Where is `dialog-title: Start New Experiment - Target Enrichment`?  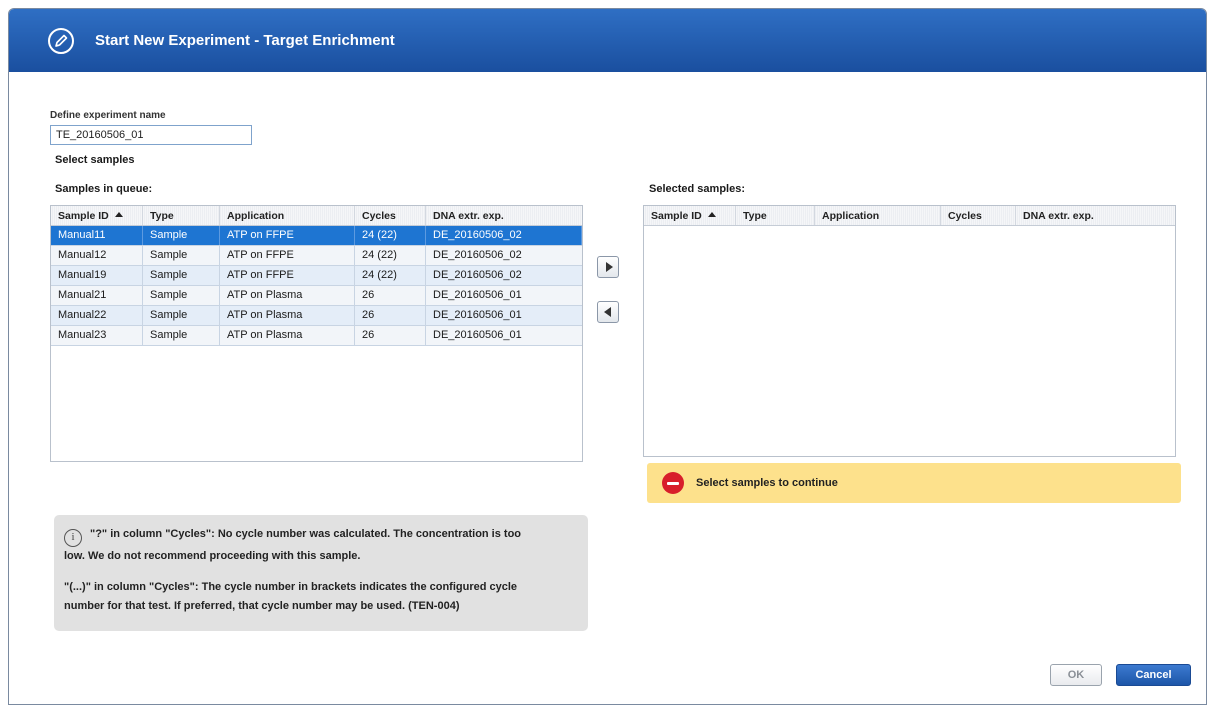 dialog-title: Start New Experiment - Target Enrichment is located at coordinates (245, 40).